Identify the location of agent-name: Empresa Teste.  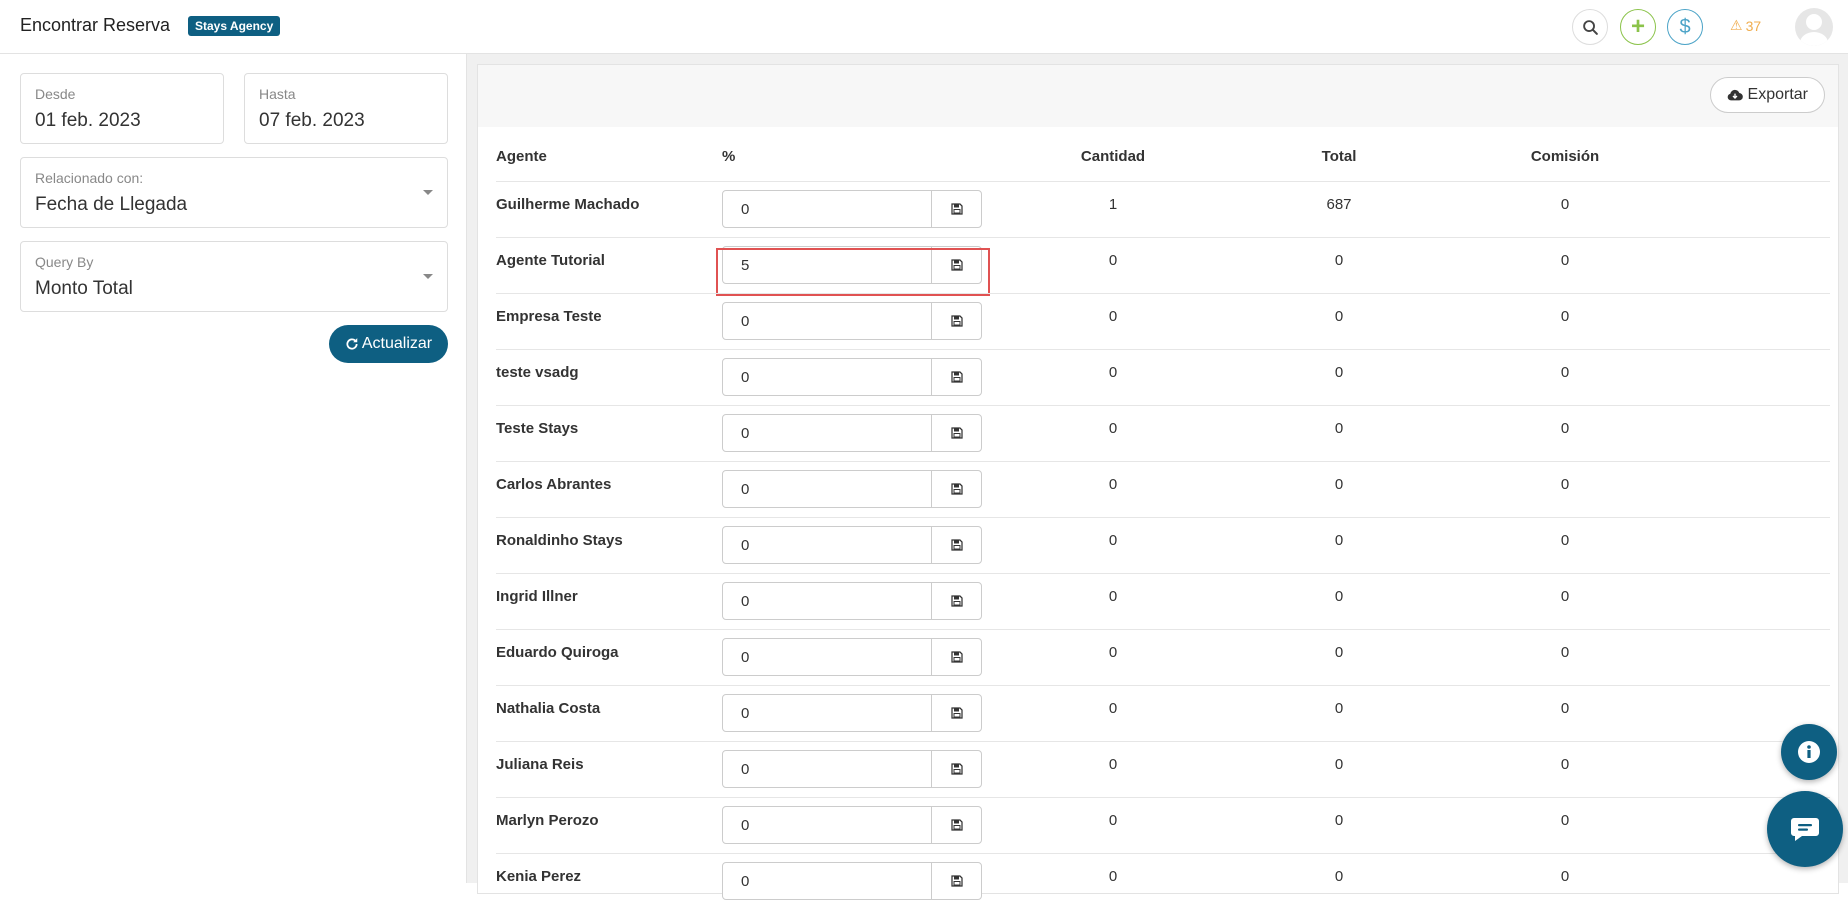
(549, 316).